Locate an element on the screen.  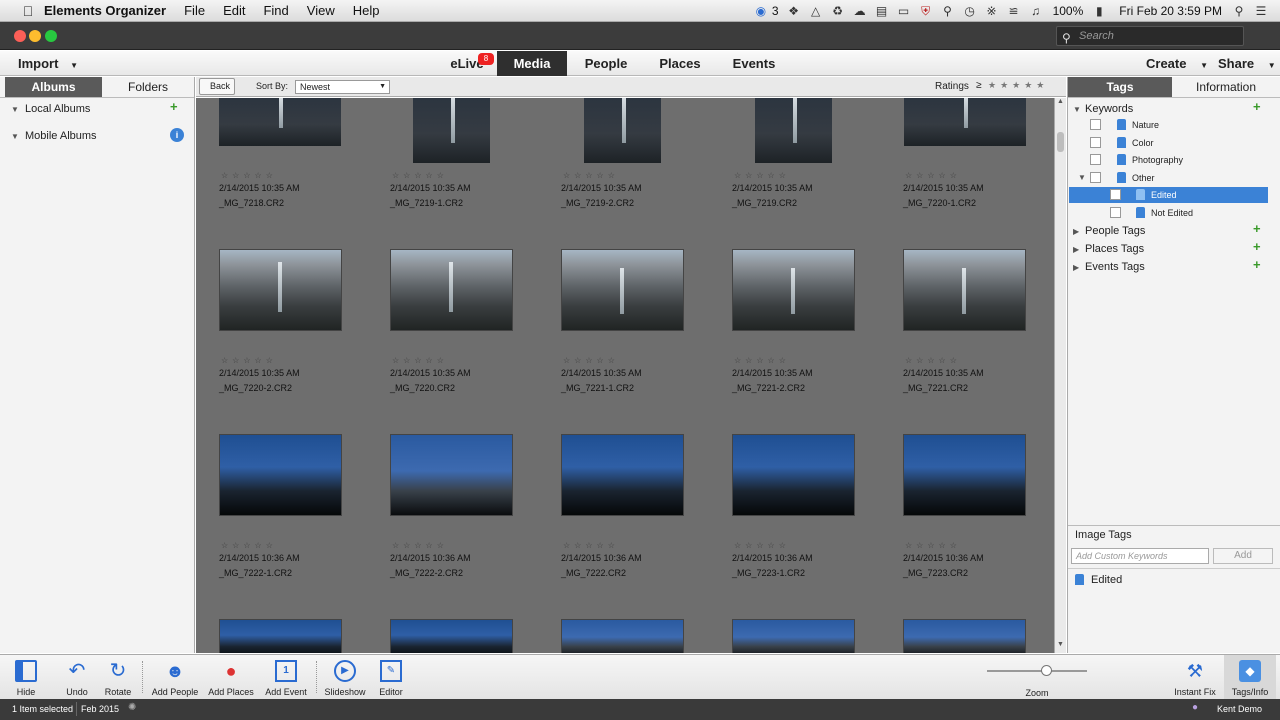
minimize-window-button is located at coordinates (35, 36).